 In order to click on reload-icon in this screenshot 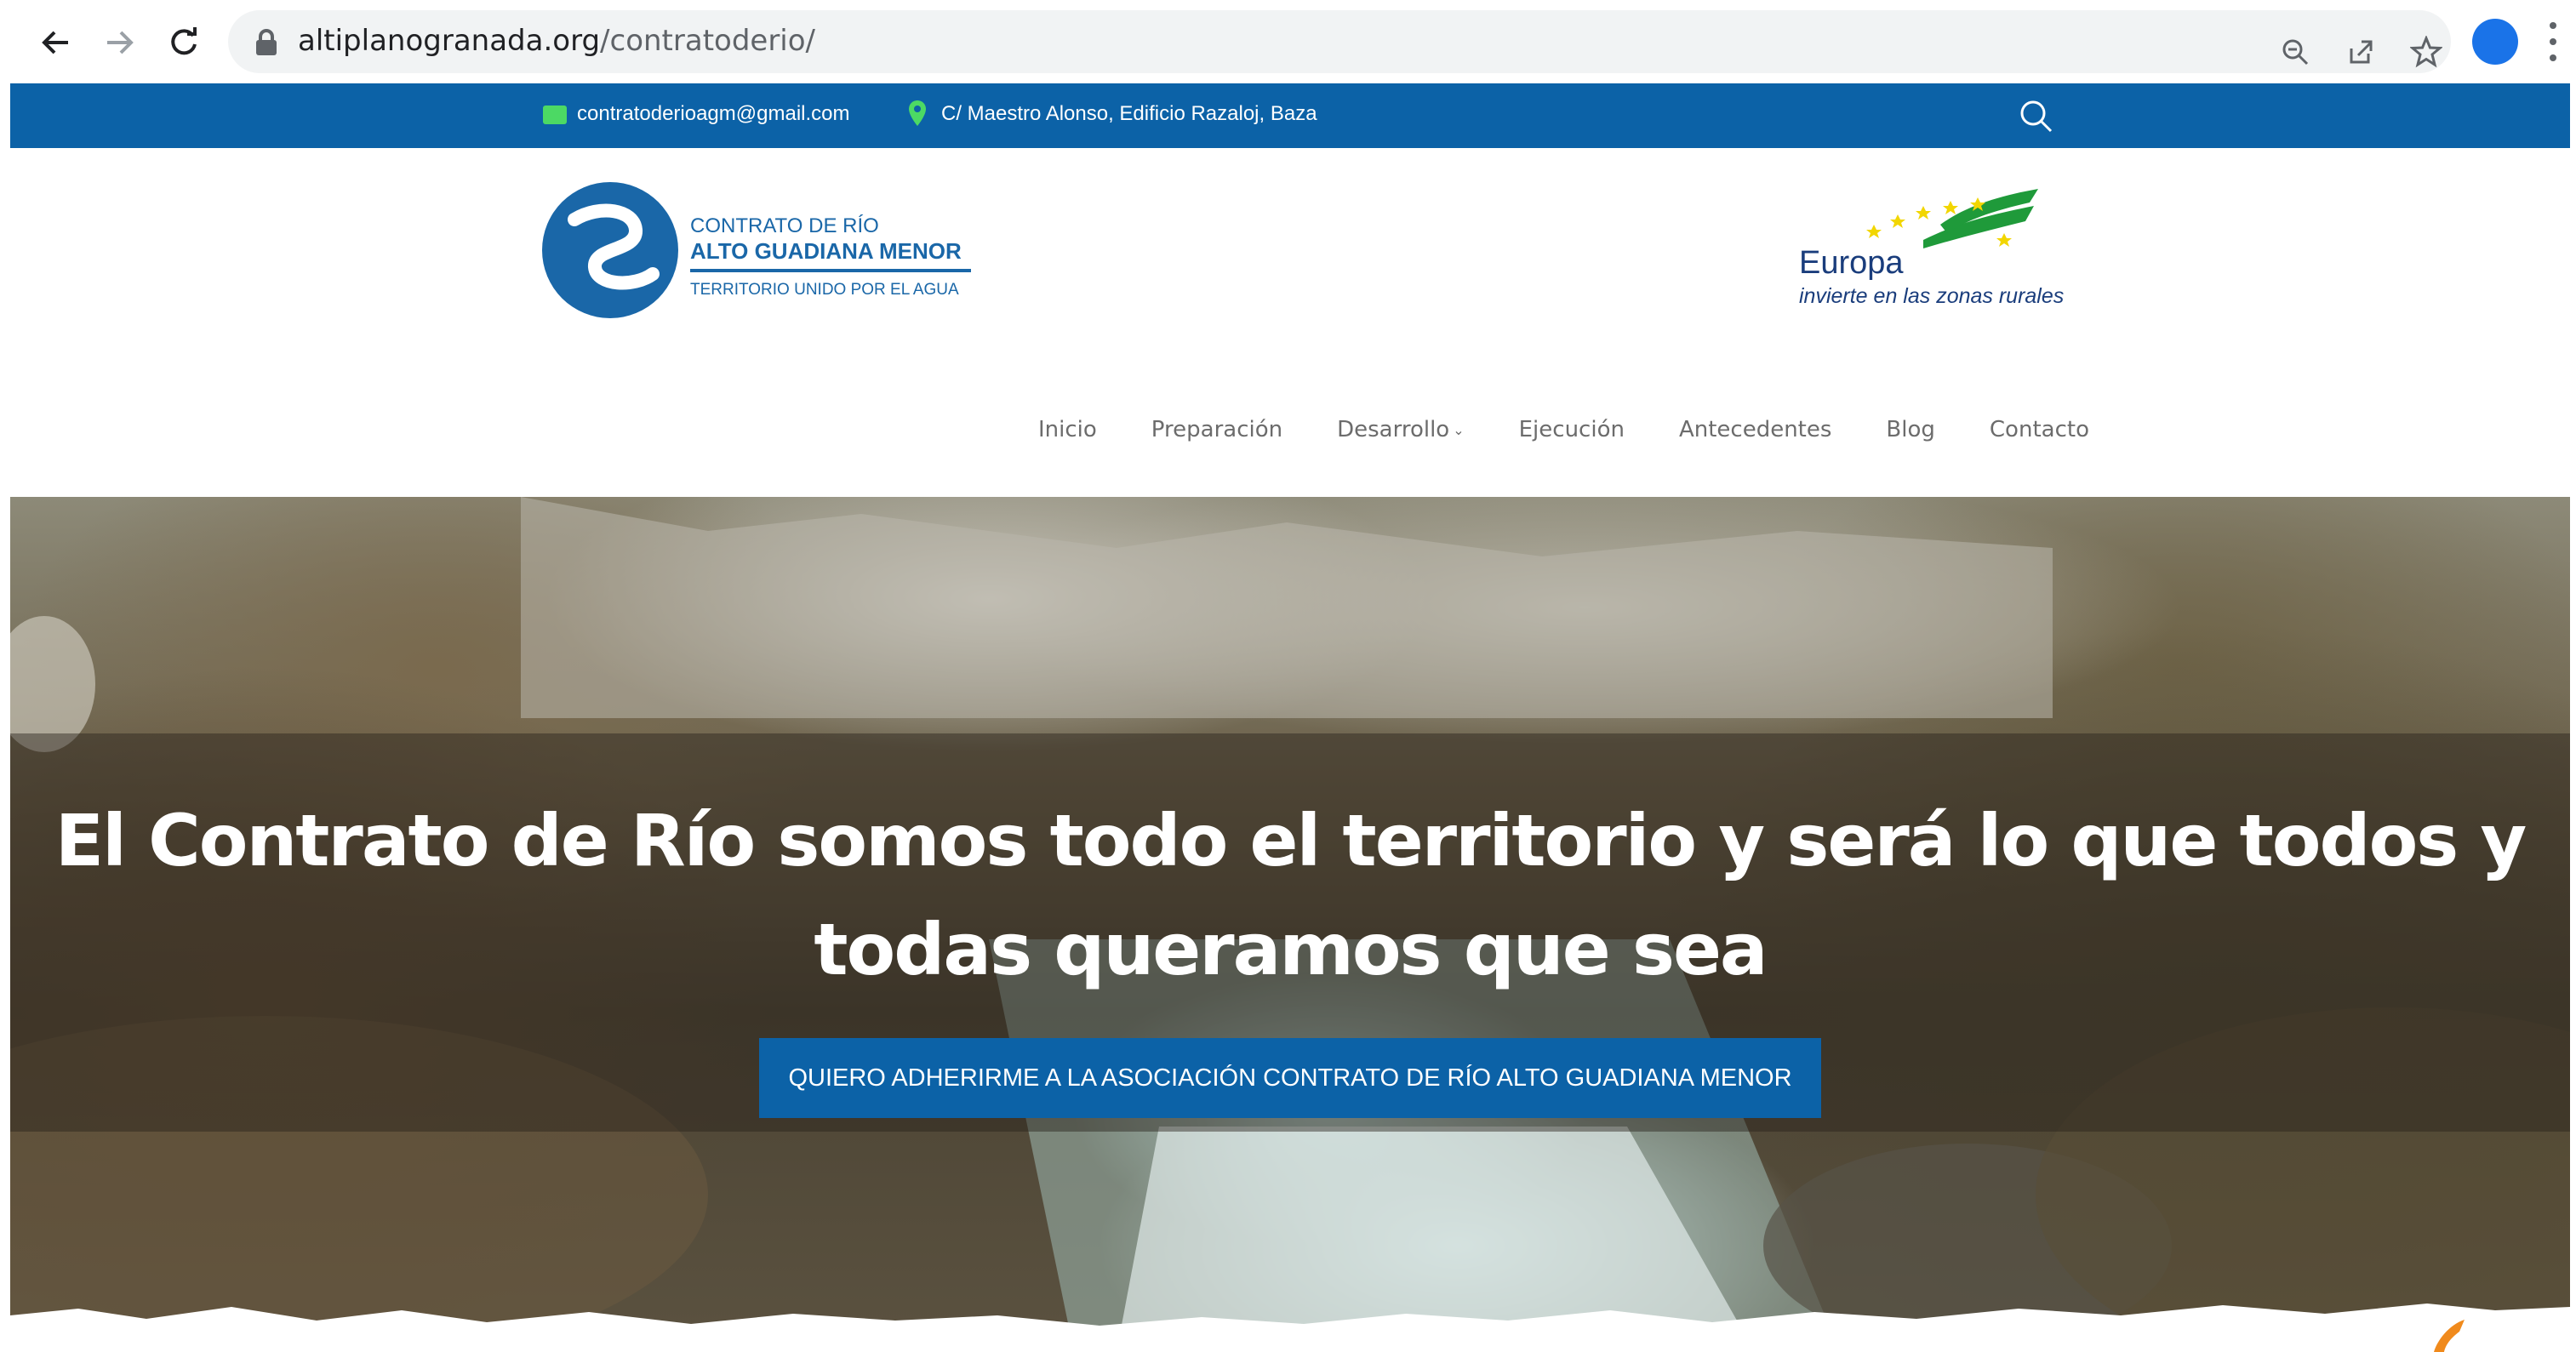, I will do `click(184, 42)`.